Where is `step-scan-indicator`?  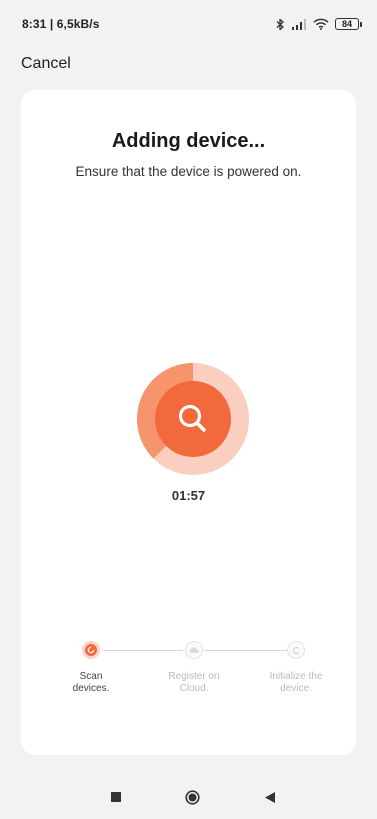 step-scan-indicator is located at coordinates (91, 650).